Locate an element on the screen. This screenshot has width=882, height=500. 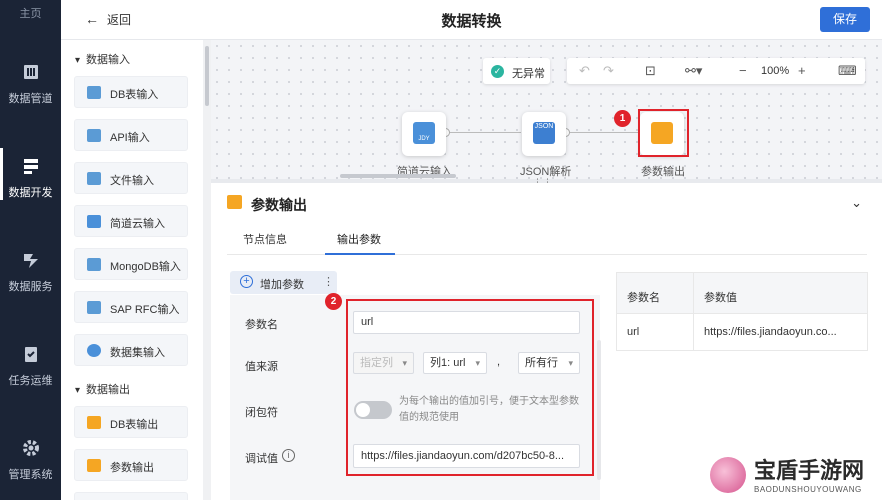
info-icon: i is located at coordinates (288, 455).